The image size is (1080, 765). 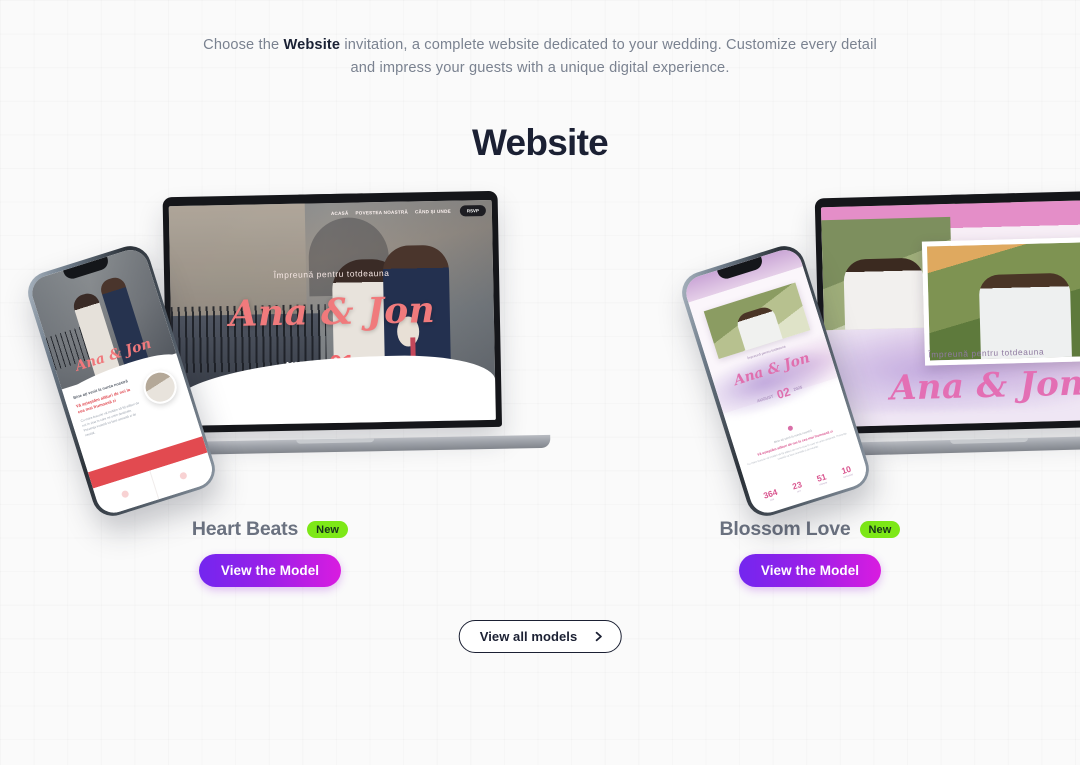 I want to click on laptop-mockup: Împreună pentru totdeauna Ana & Jon, so click(x=926, y=323).